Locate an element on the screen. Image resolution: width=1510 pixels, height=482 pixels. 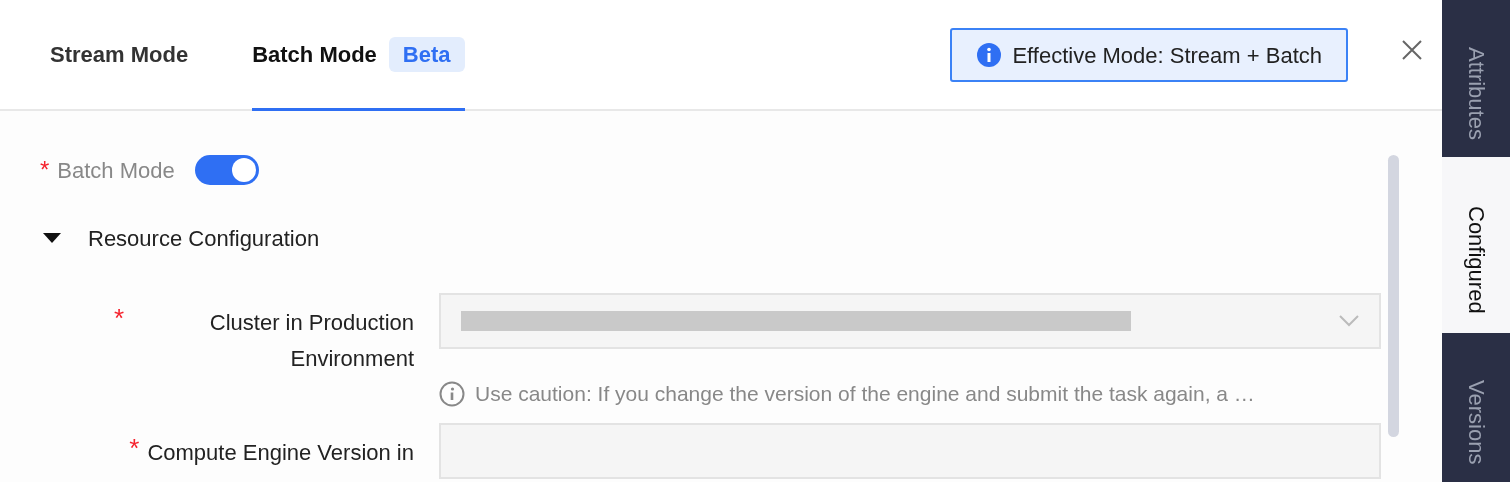
chevron-down-icon is located at coordinates (1349, 321).